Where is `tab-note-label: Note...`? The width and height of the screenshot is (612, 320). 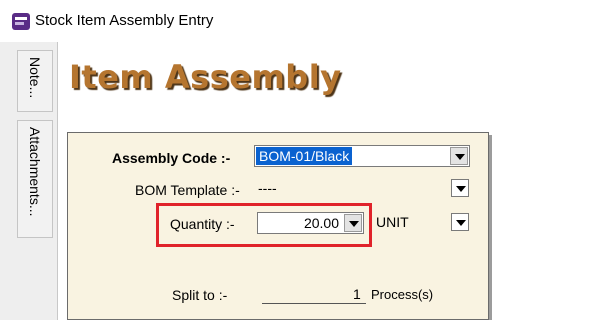
tab-note-label: Note... is located at coordinates (35, 78).